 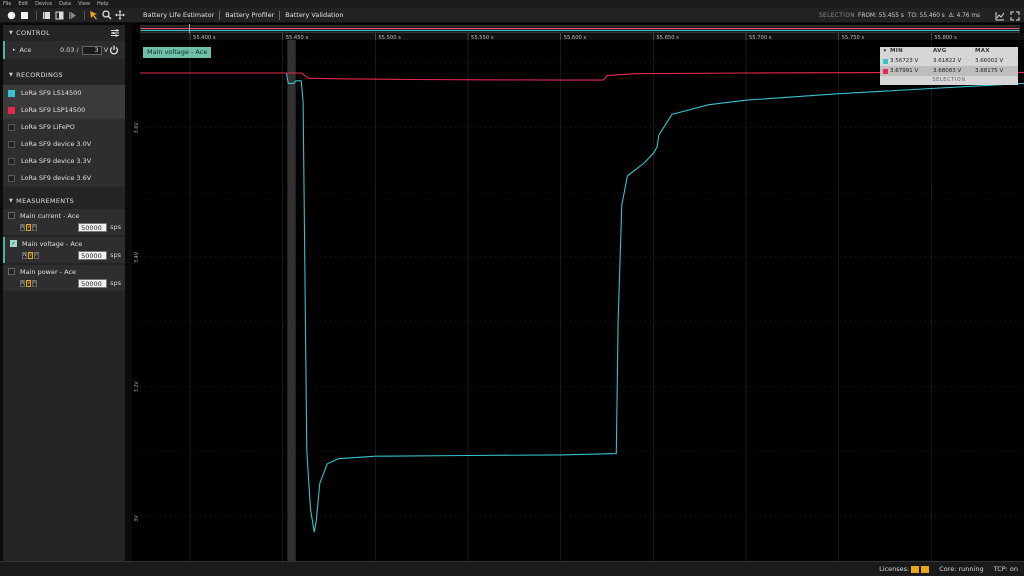 I want to click on skip-start-icon, so click(x=46, y=15).